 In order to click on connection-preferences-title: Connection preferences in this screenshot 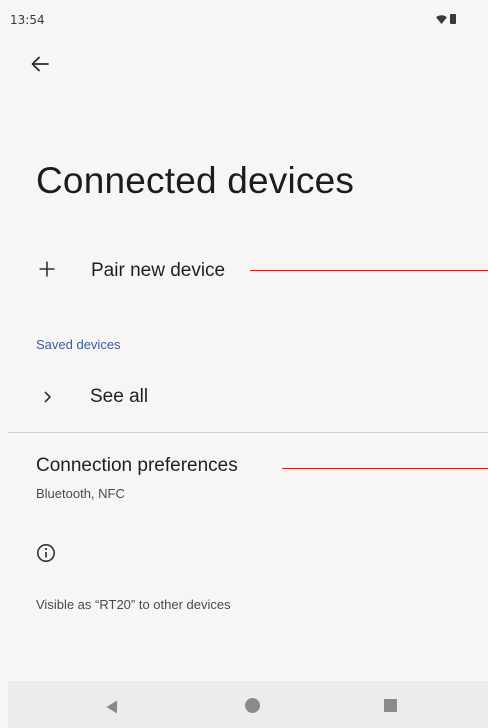, I will do `click(137, 465)`.